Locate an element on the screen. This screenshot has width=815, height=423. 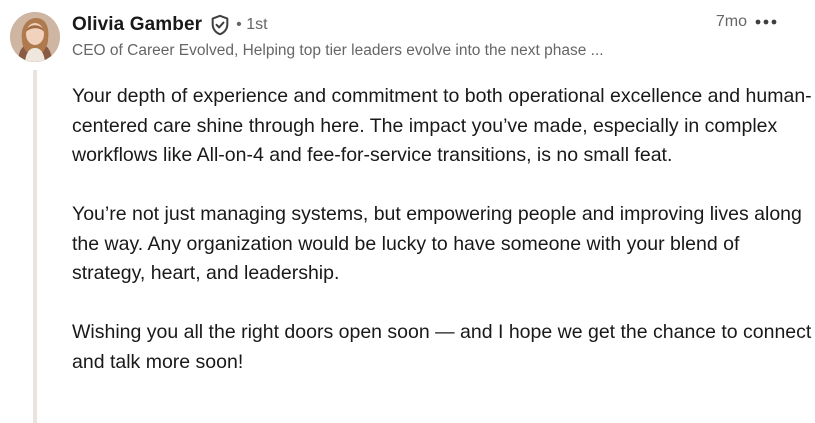
profile-photo-icon is located at coordinates (35, 37).